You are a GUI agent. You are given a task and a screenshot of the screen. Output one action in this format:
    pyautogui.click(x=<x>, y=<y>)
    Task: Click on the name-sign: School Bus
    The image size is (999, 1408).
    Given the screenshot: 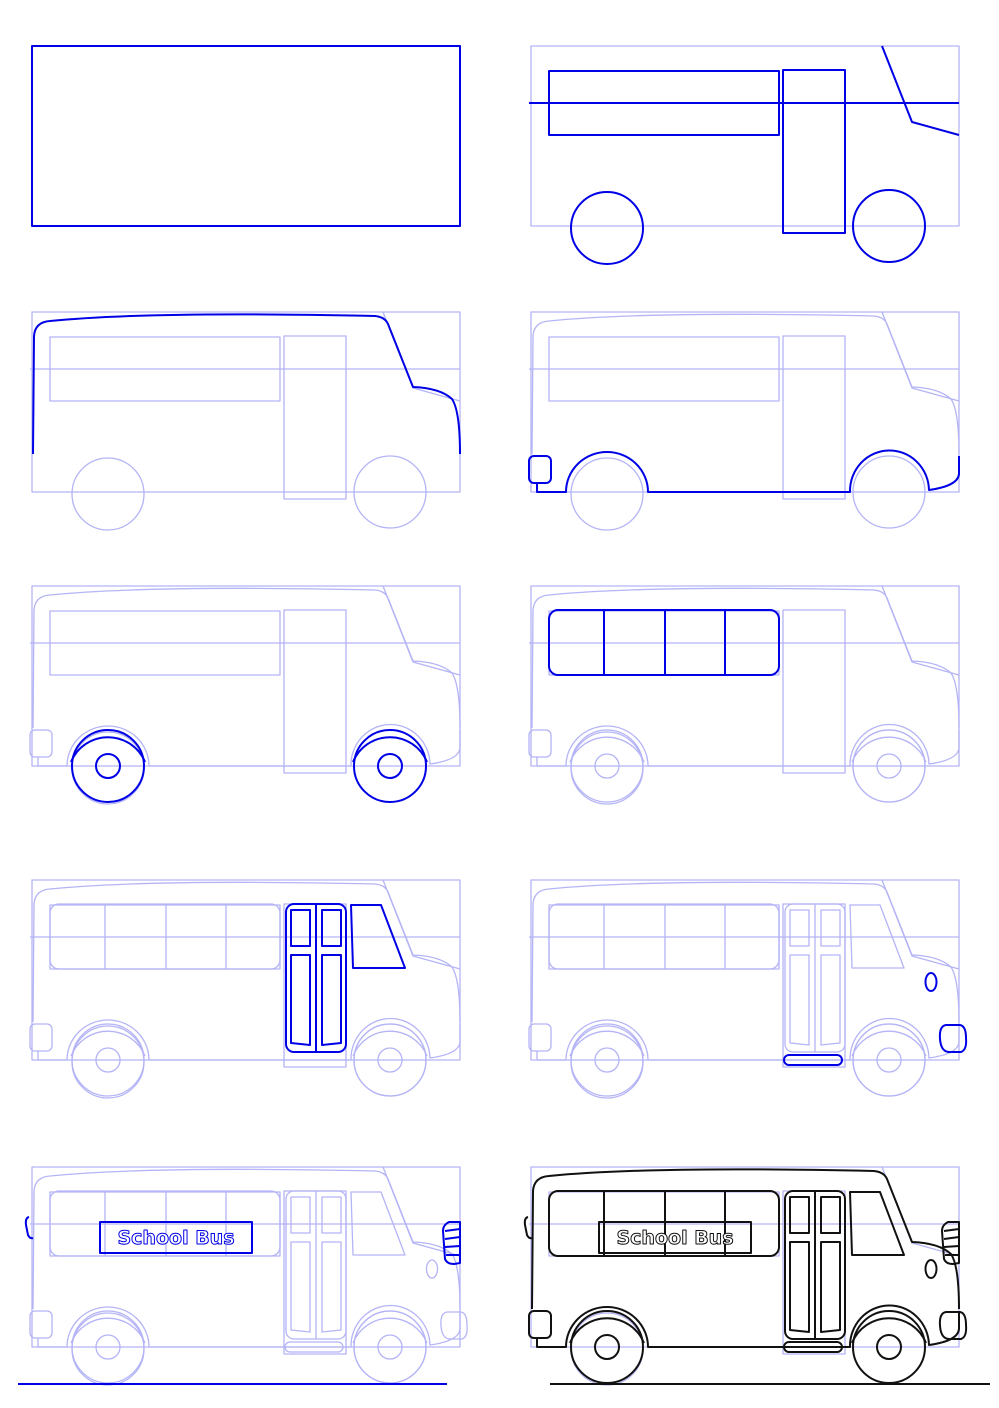 What is the action you would take?
    pyautogui.click(x=675, y=1237)
    